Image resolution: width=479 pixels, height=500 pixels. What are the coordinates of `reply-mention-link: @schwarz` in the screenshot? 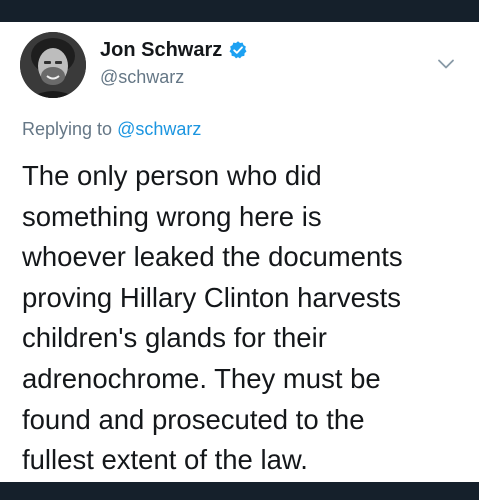 It's located at (159, 129).